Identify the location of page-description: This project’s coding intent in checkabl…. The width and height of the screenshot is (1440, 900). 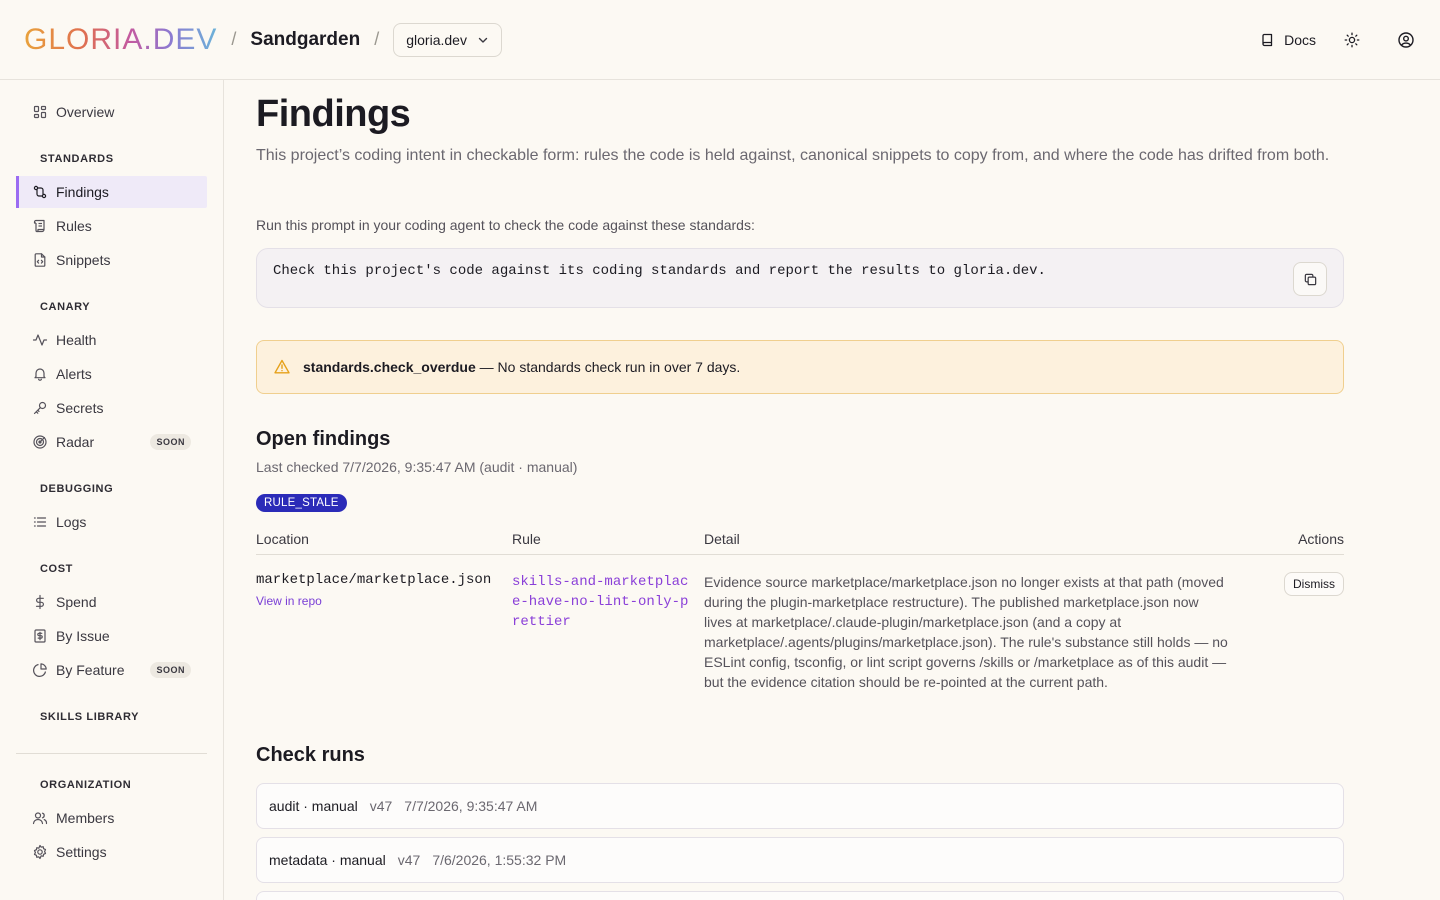
(793, 155).